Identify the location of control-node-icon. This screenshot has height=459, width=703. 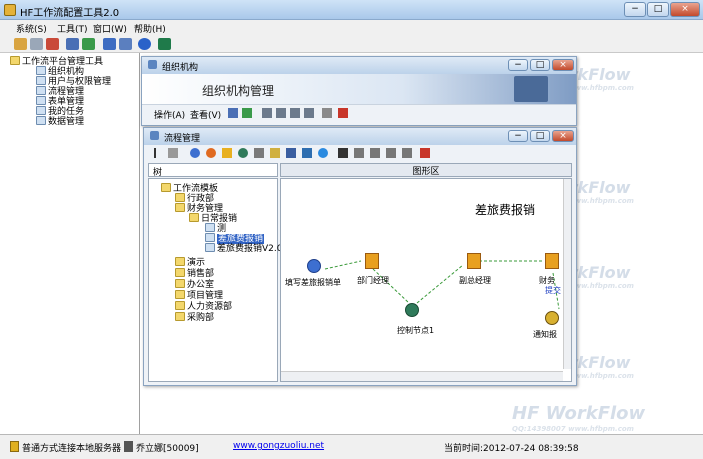
(243, 153).